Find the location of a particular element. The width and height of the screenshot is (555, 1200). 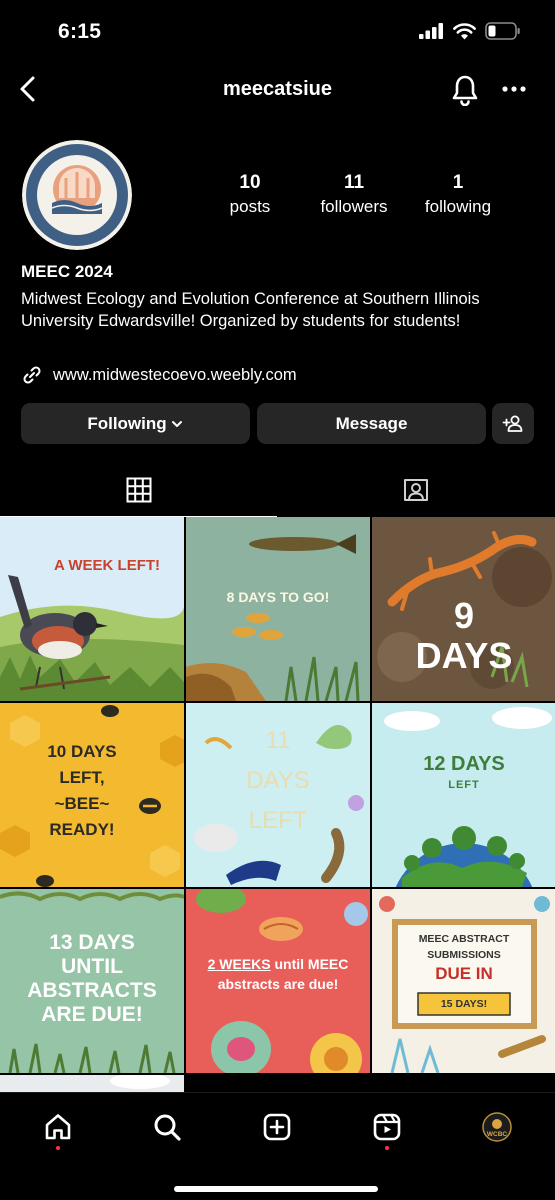

plus-square-icon is located at coordinates (277, 1127).